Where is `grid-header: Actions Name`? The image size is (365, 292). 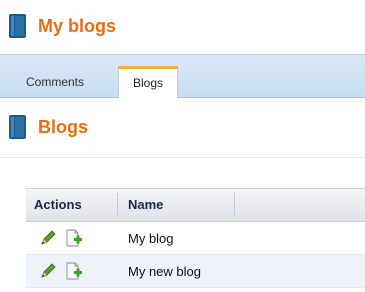
grid-header: Actions Name is located at coordinates (195, 205).